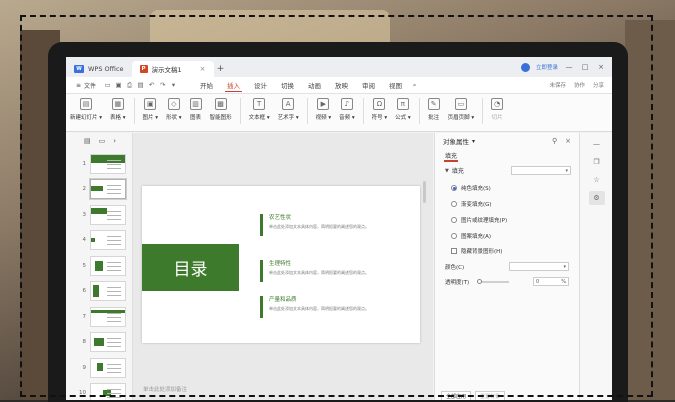 Image resolution: width=675 pixels, height=402 pixels. What do you see at coordinates (233, 85) in the screenshot?
I see `tab-insert: 插入` at bounding box center [233, 85].